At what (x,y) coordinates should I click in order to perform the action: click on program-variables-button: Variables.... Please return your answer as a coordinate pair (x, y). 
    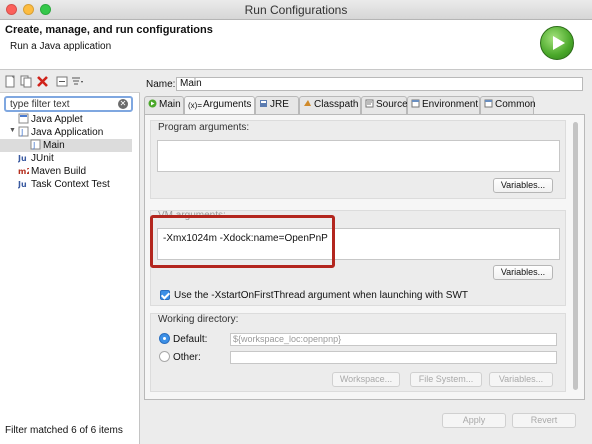
    Looking at the image, I should click on (523, 185).